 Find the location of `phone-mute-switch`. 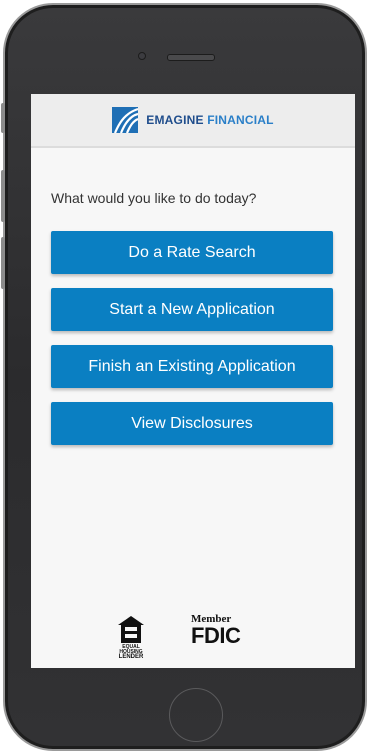

phone-mute-switch is located at coordinates (3, 118).